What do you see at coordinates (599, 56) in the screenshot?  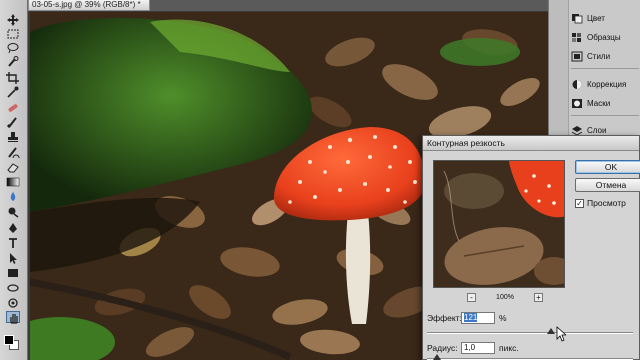 I see `panel-styles-label: Стили` at bounding box center [599, 56].